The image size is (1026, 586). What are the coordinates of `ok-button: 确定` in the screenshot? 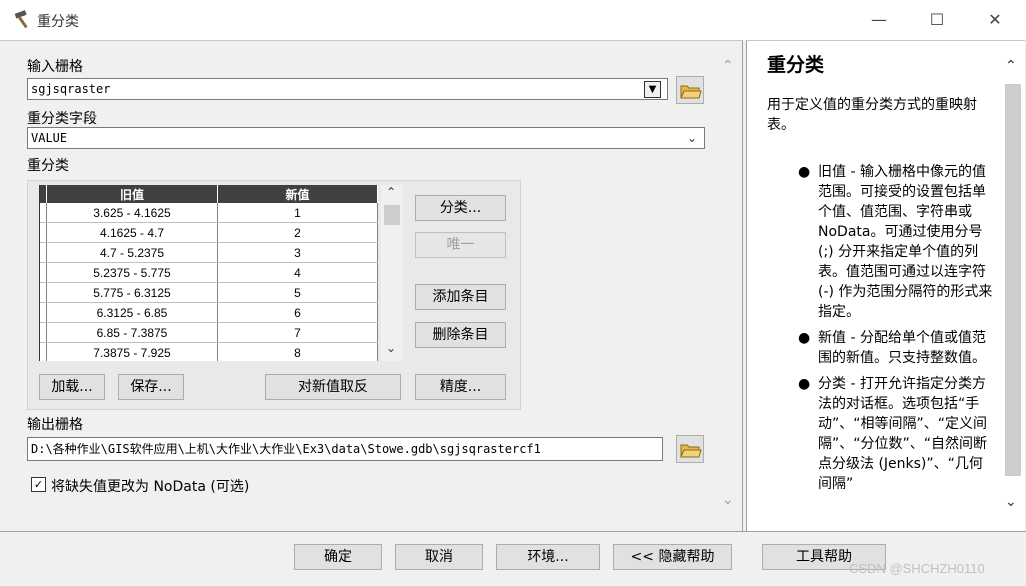 It's located at (338, 557).